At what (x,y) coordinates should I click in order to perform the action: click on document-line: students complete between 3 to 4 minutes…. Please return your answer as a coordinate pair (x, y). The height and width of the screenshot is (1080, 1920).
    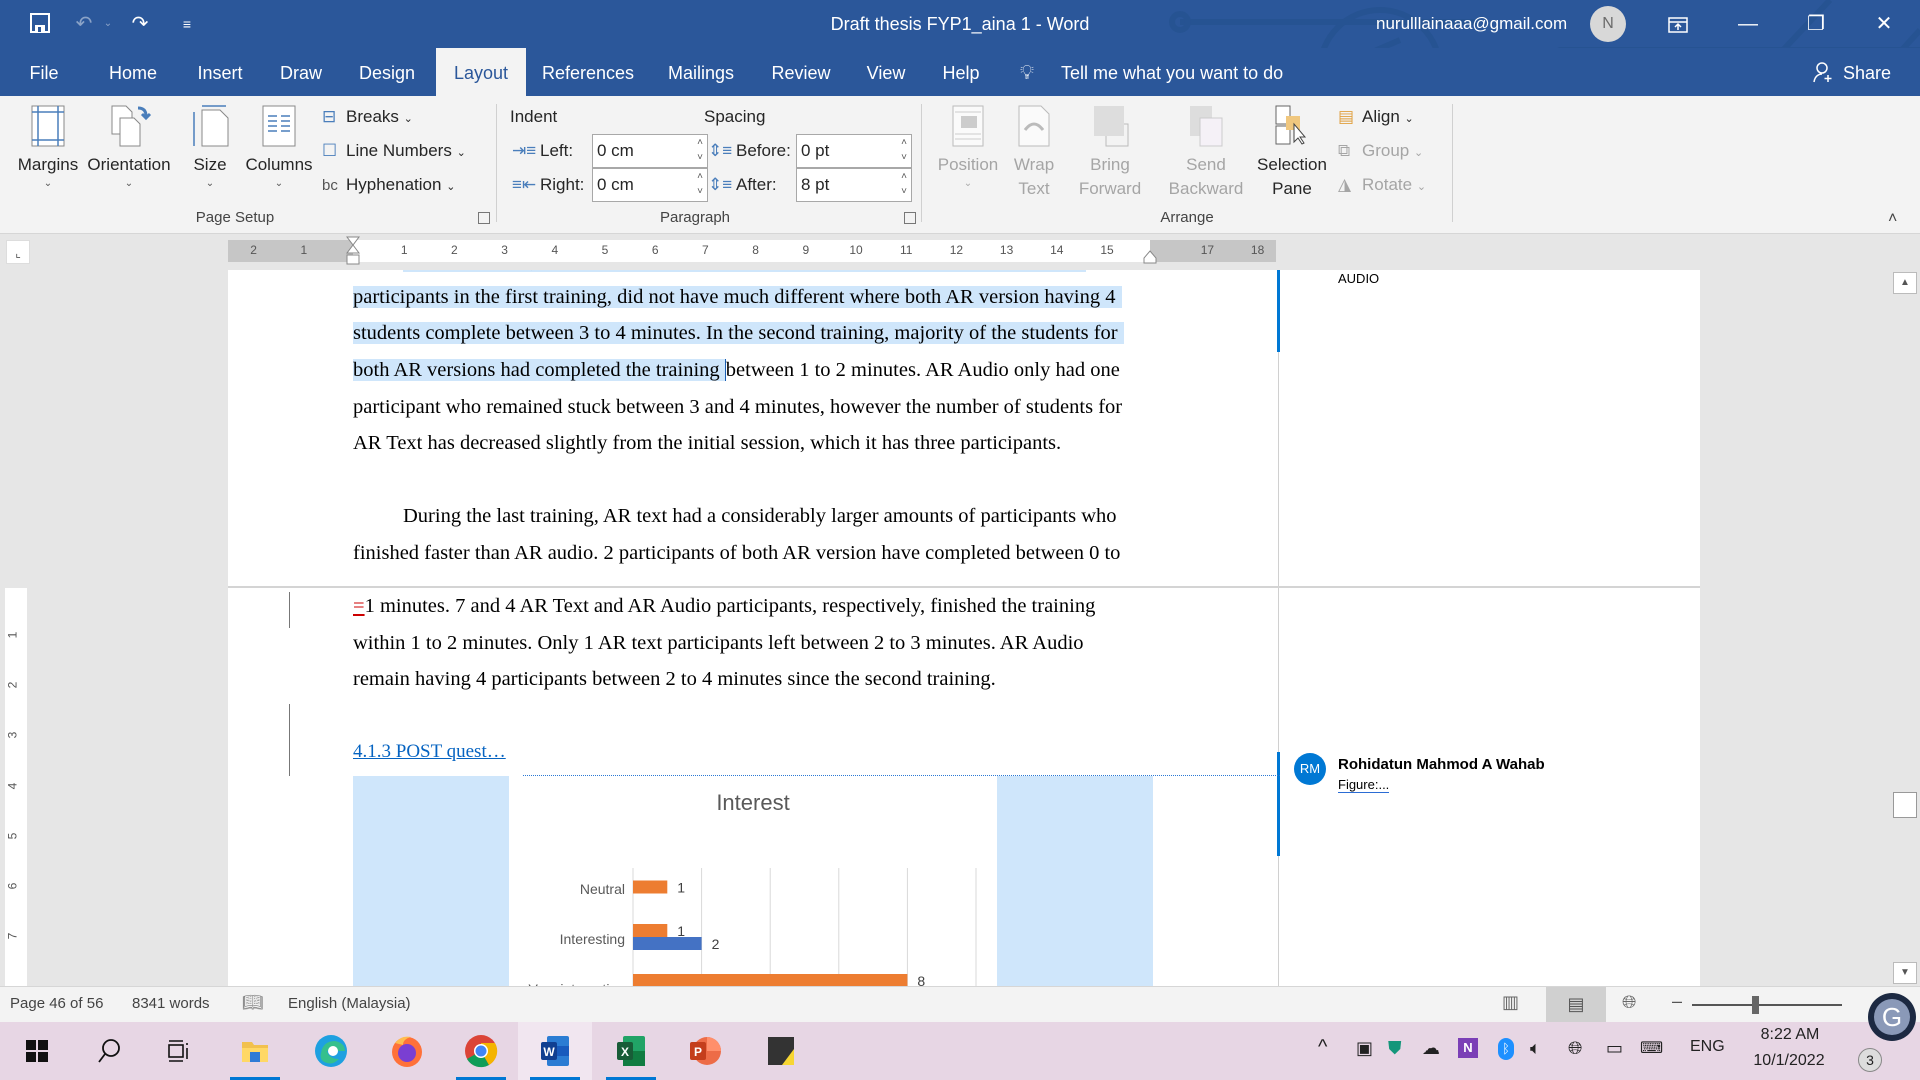
    Looking at the image, I should click on (738, 333).